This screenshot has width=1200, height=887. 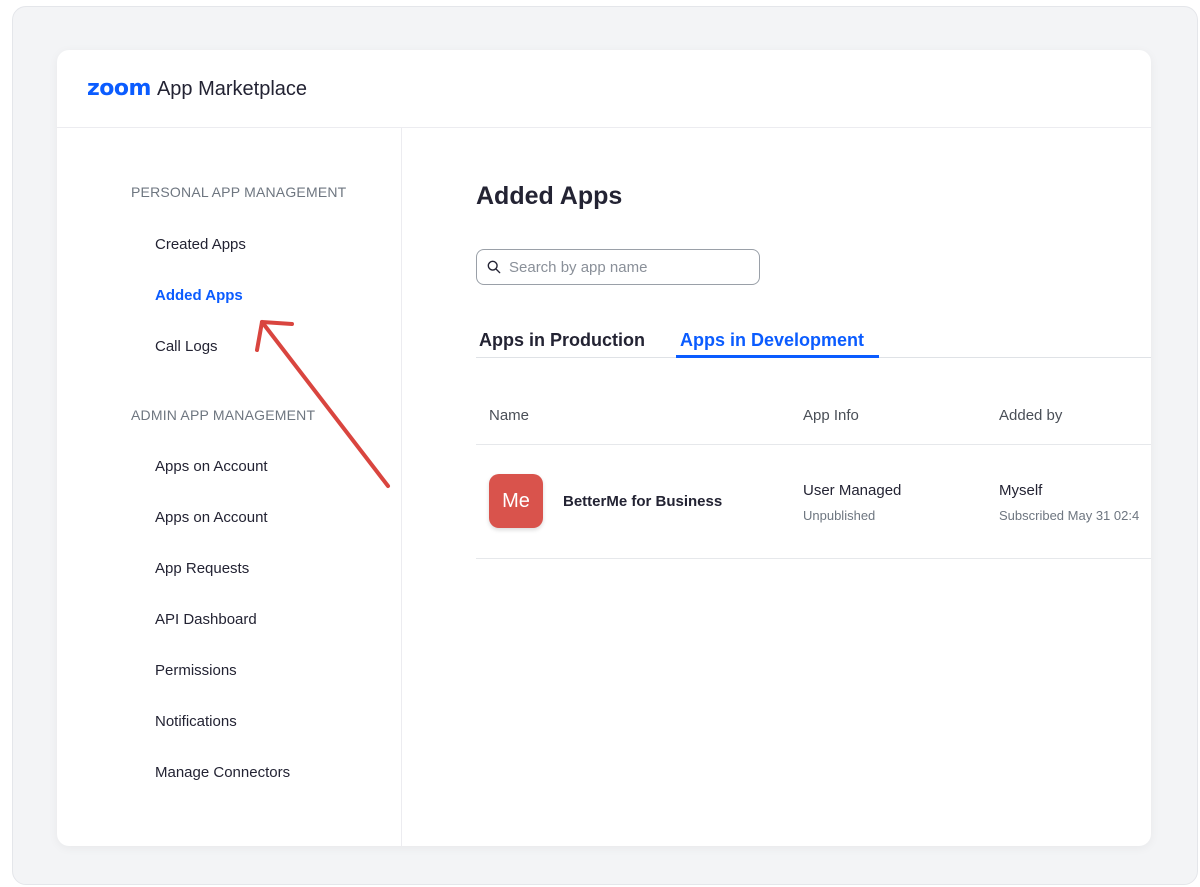 I want to click on app-marketplace-logo: zoom App Marketplace, so click(x=197, y=89).